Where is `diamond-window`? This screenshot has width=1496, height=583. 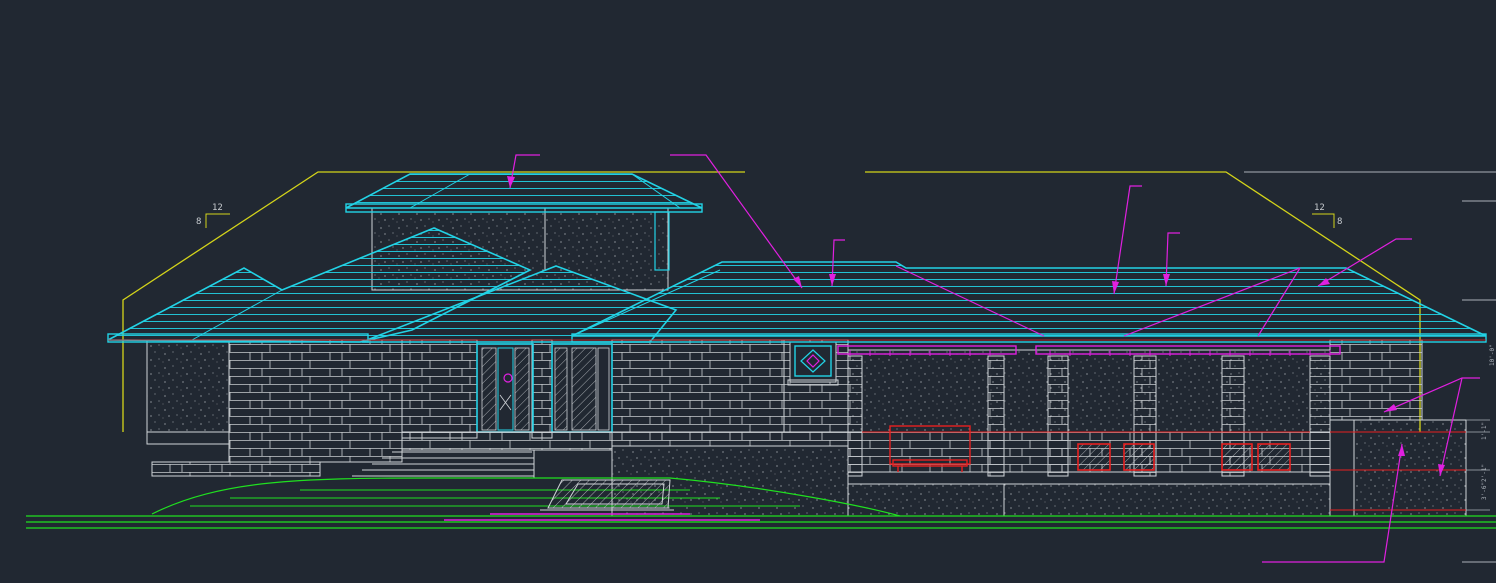 diamond-window is located at coordinates (813, 363).